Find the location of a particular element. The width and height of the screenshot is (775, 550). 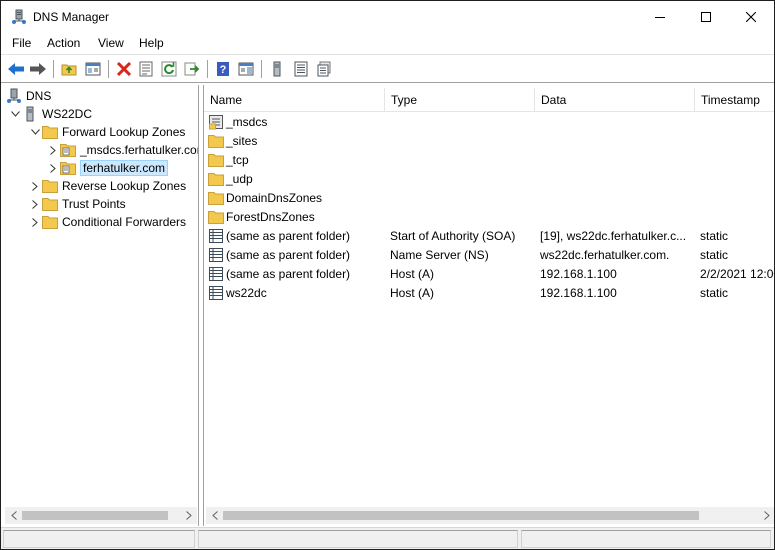

tree-node-reverse-lookup-zones: Reverse Lookup Zones is located at coordinates (107, 186).